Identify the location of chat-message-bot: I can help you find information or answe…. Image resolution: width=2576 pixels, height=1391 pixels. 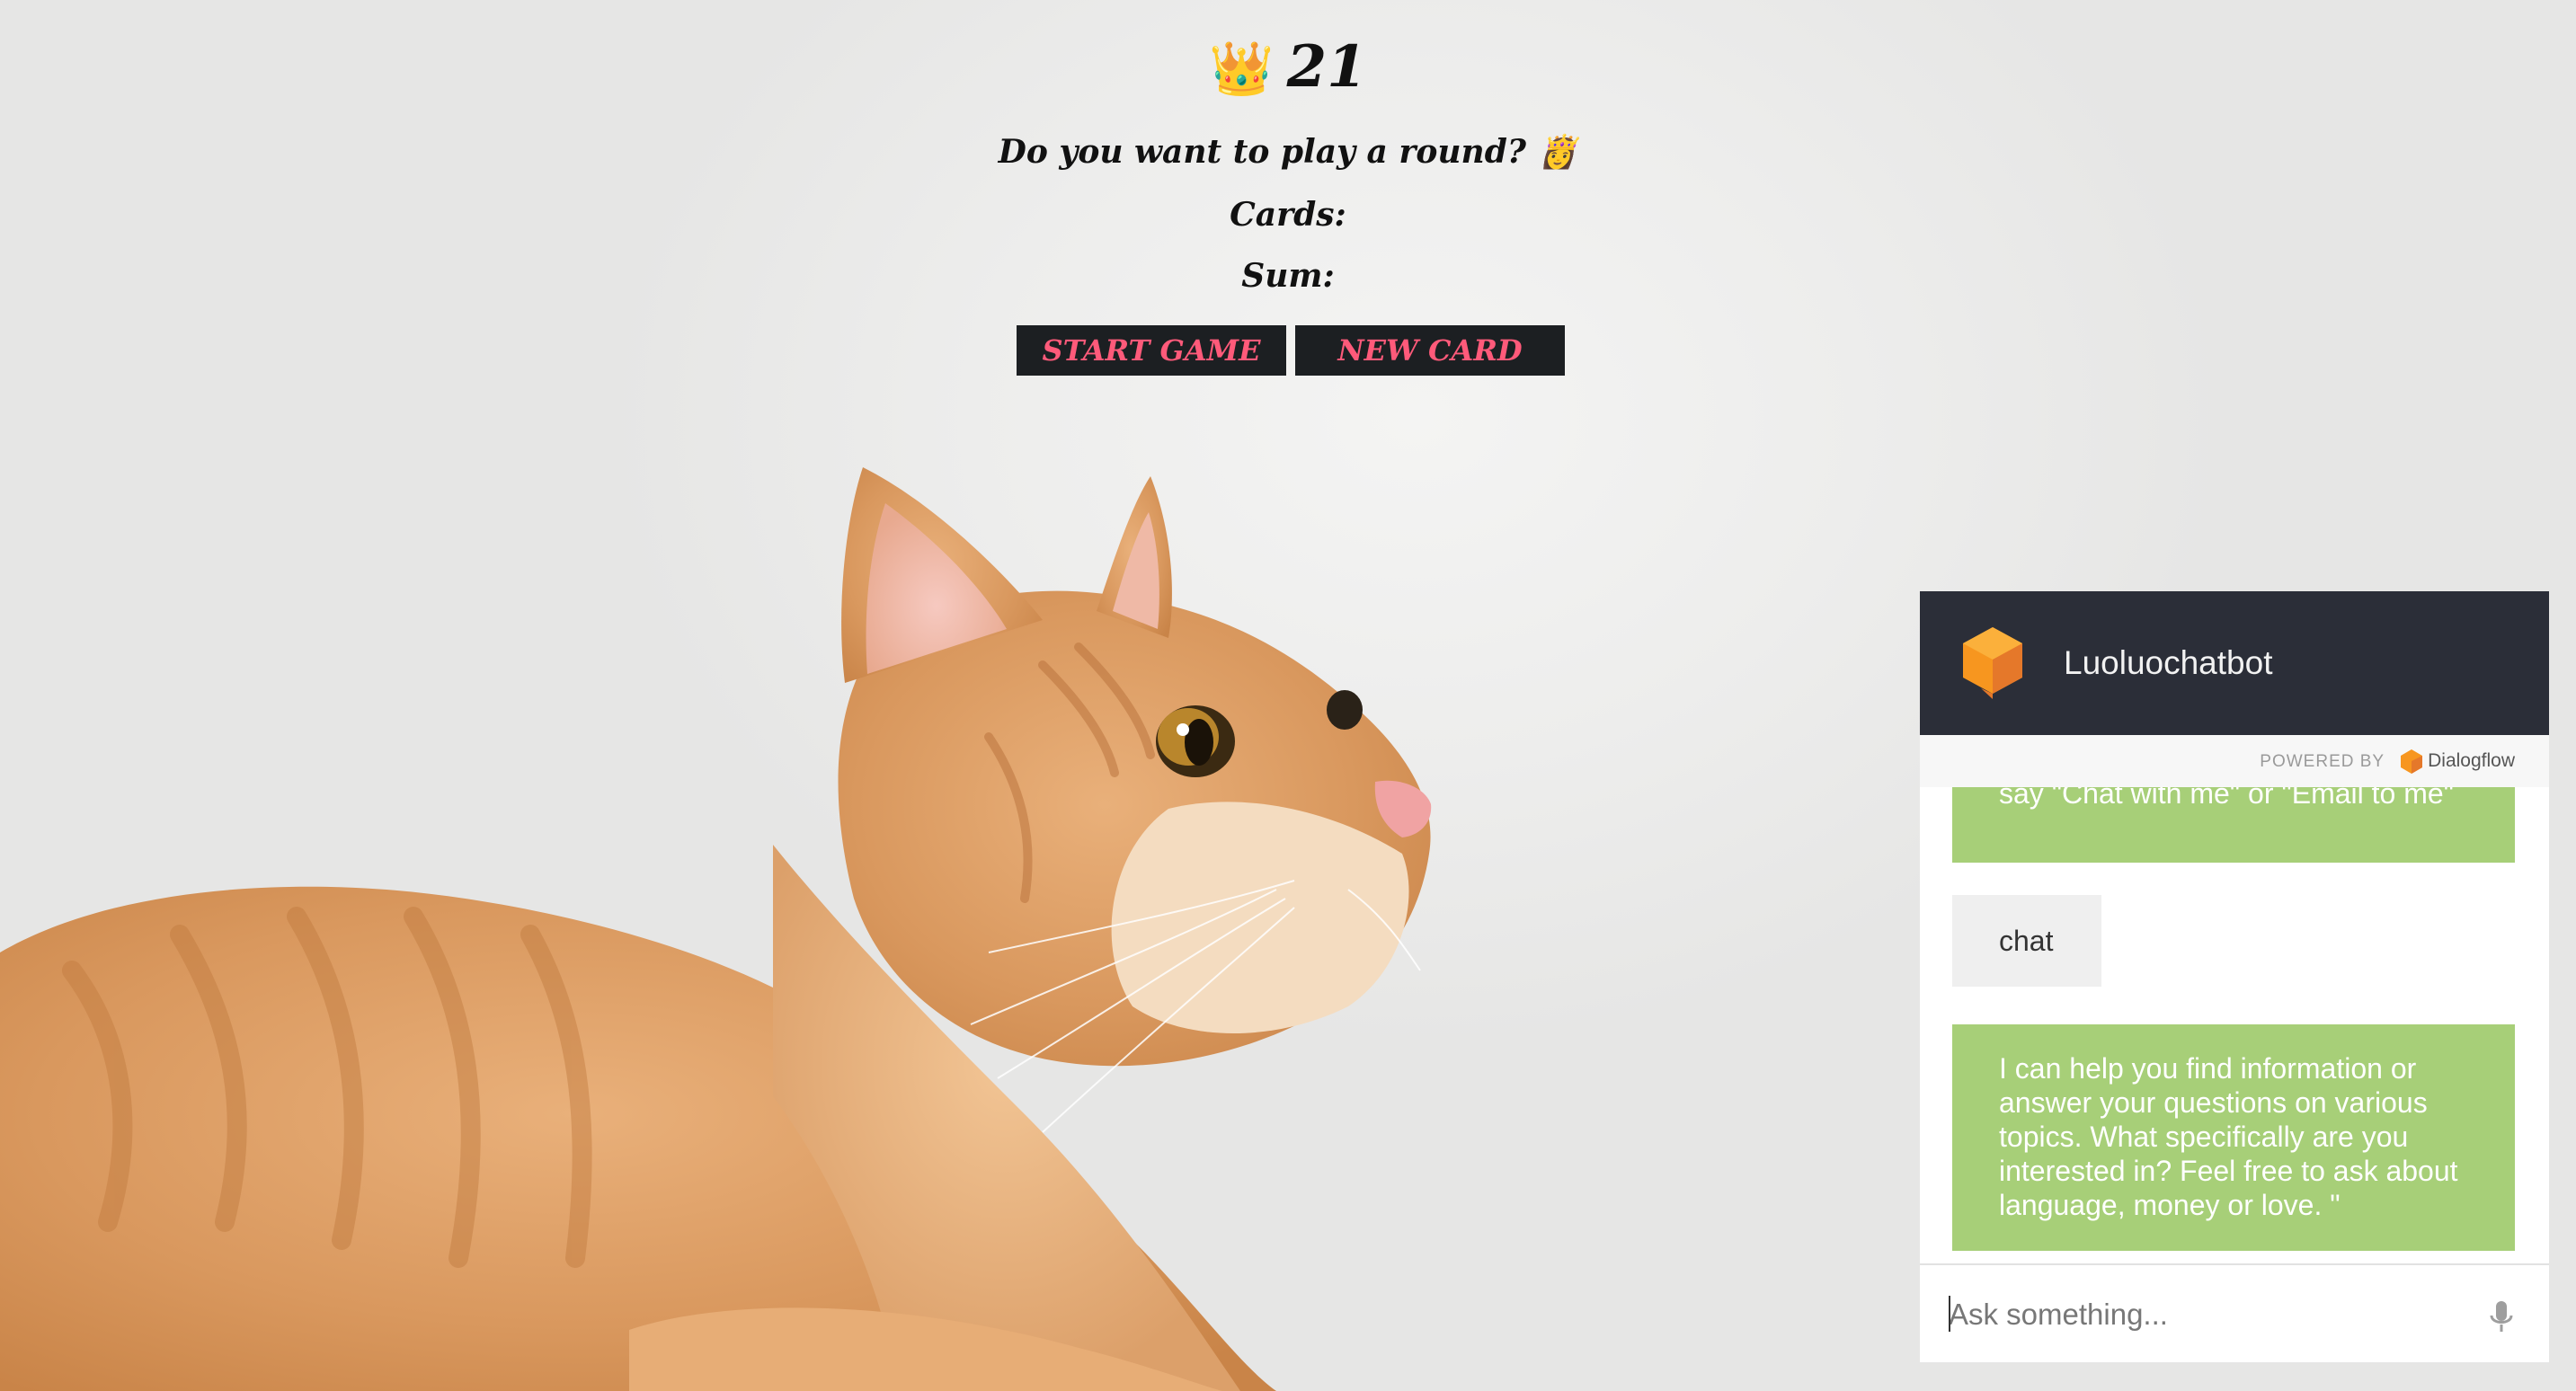
(2233, 1137).